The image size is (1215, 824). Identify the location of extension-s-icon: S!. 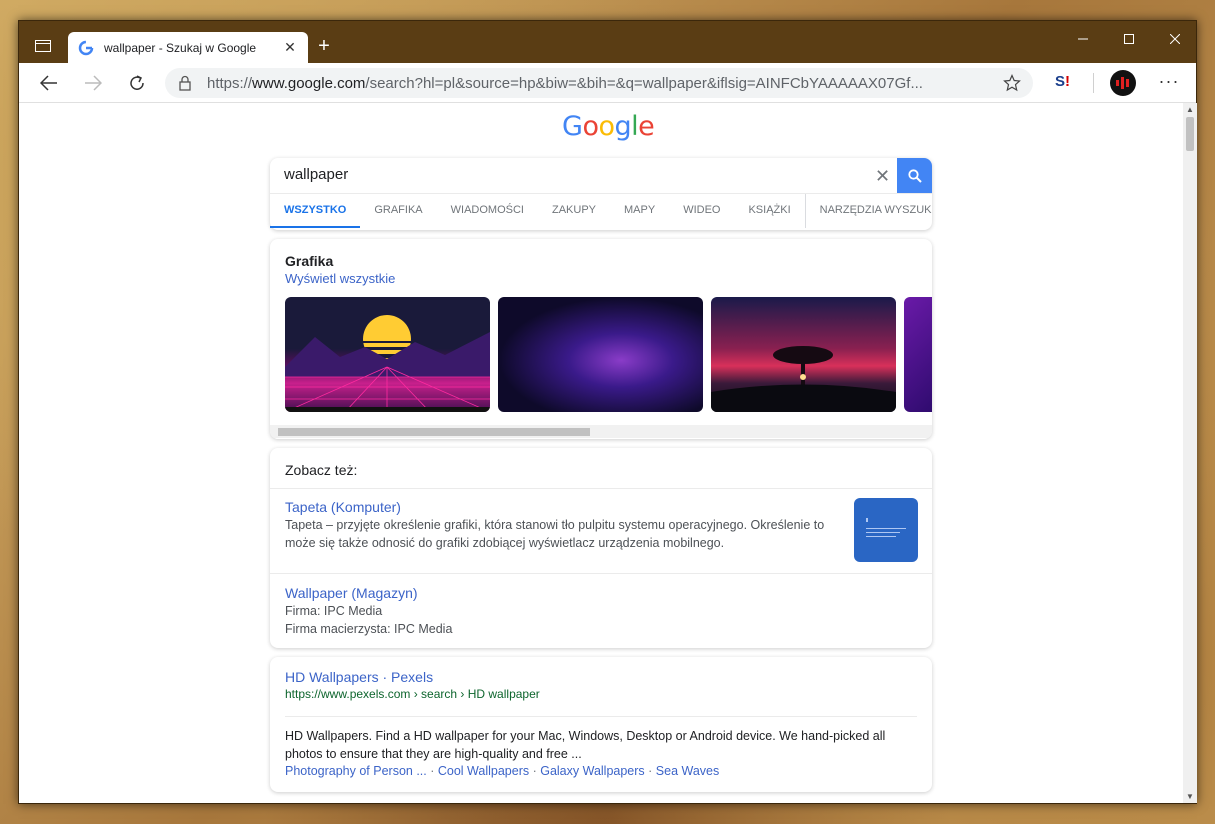
(1066, 83).